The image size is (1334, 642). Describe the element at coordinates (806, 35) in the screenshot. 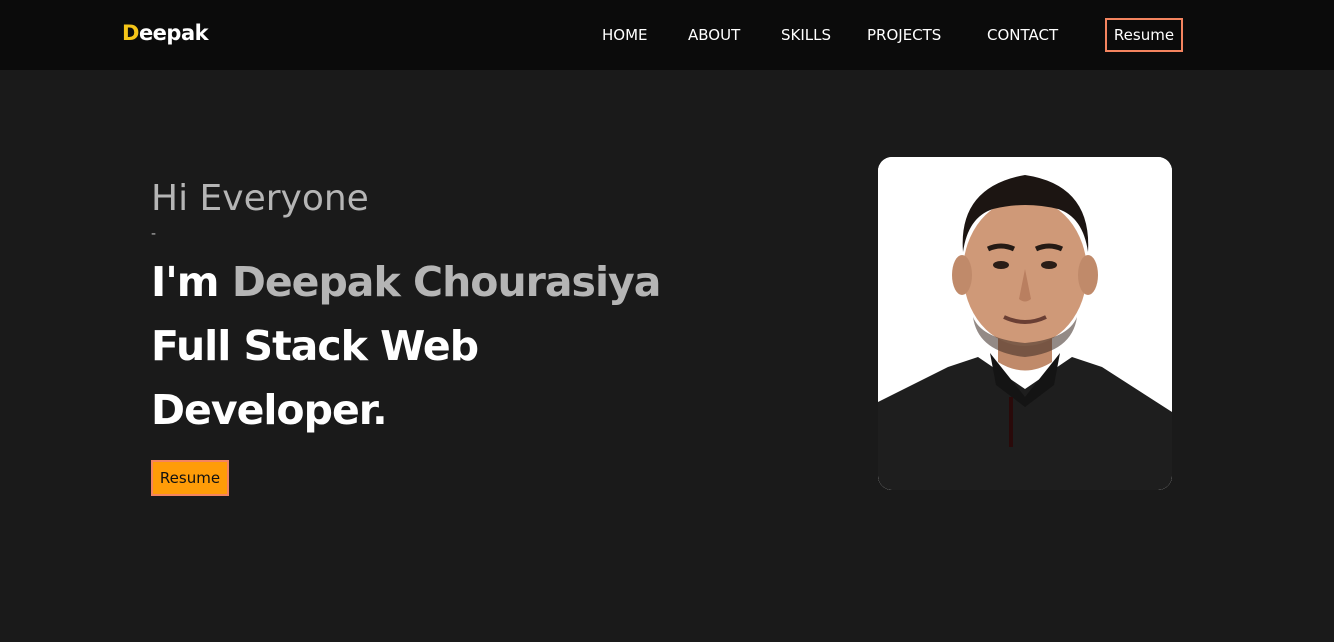

I see `nav-skills: SKILLS` at that location.